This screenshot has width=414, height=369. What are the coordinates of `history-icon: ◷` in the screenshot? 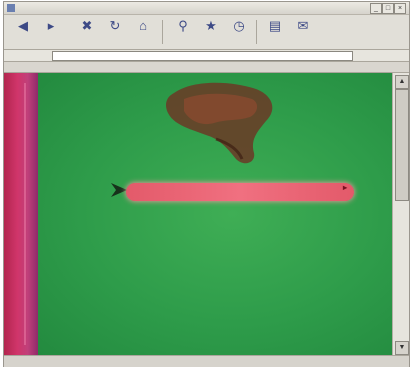 It's located at (239, 25).